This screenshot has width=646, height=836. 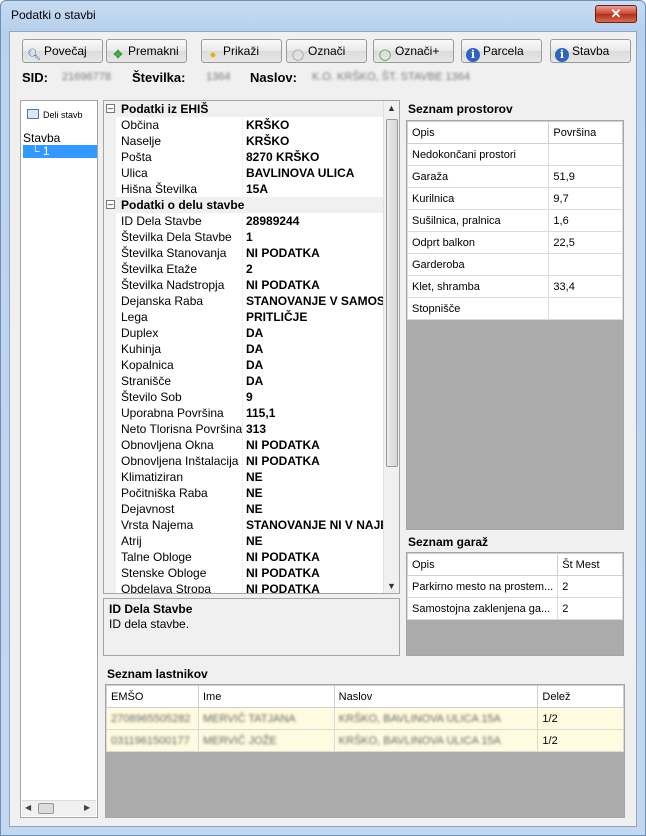 I want to click on tree-node-building: Stavba, so click(x=41, y=138).